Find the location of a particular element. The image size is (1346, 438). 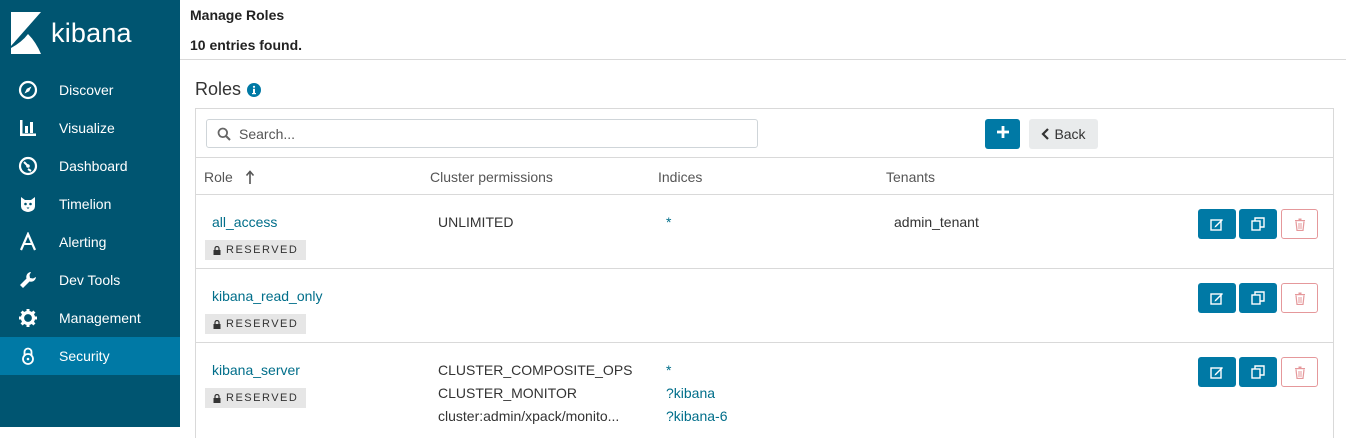

sidebar-item-security: Security is located at coordinates (90, 356).